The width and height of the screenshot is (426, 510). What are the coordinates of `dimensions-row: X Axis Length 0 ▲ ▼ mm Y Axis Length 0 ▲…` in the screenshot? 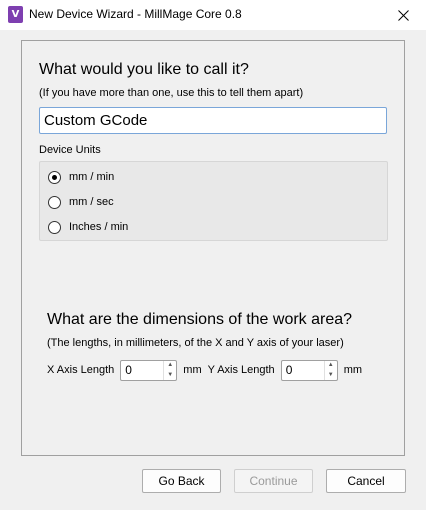 It's located at (204, 370).